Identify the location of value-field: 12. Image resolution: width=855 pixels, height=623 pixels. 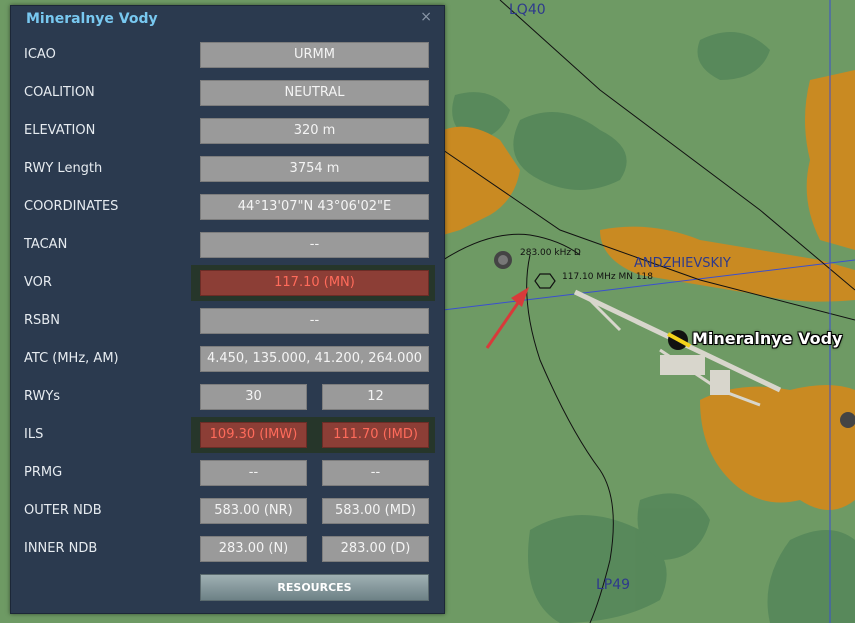
(375, 397).